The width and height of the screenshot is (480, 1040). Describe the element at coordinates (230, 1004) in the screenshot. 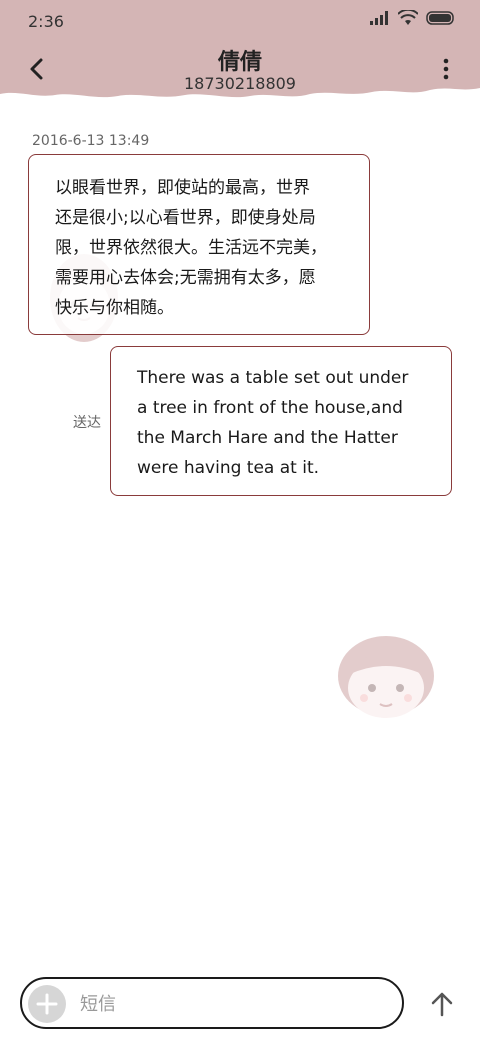

I see `message-input` at that location.